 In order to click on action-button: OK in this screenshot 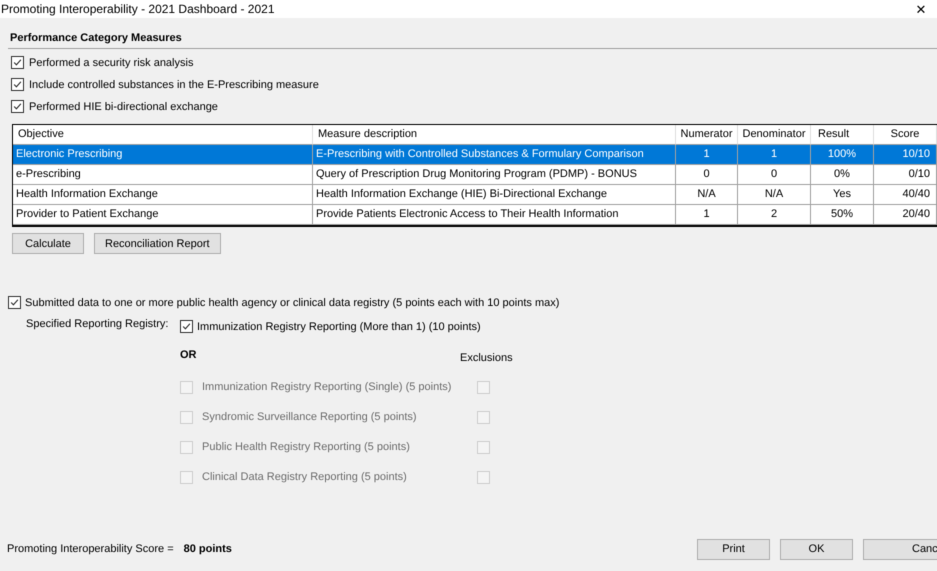, I will do `click(816, 549)`.